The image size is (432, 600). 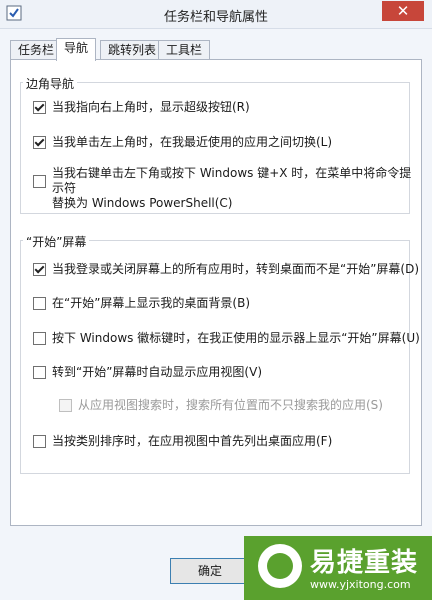 What do you see at coordinates (192, 142) in the screenshot?
I see `option-label: 当我单击左上角时，在我最近使用的应用之间切换(L)` at bounding box center [192, 142].